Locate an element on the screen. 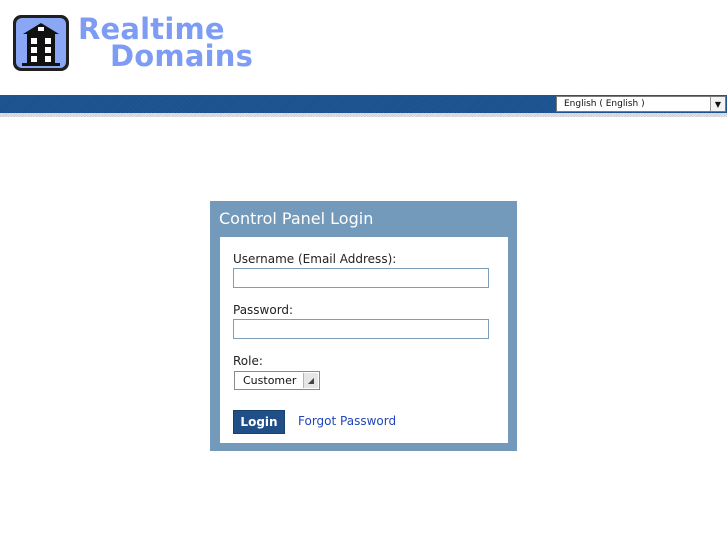 The height and width of the screenshot is (545, 727). chevron-down-icon: ▼ is located at coordinates (717, 104).